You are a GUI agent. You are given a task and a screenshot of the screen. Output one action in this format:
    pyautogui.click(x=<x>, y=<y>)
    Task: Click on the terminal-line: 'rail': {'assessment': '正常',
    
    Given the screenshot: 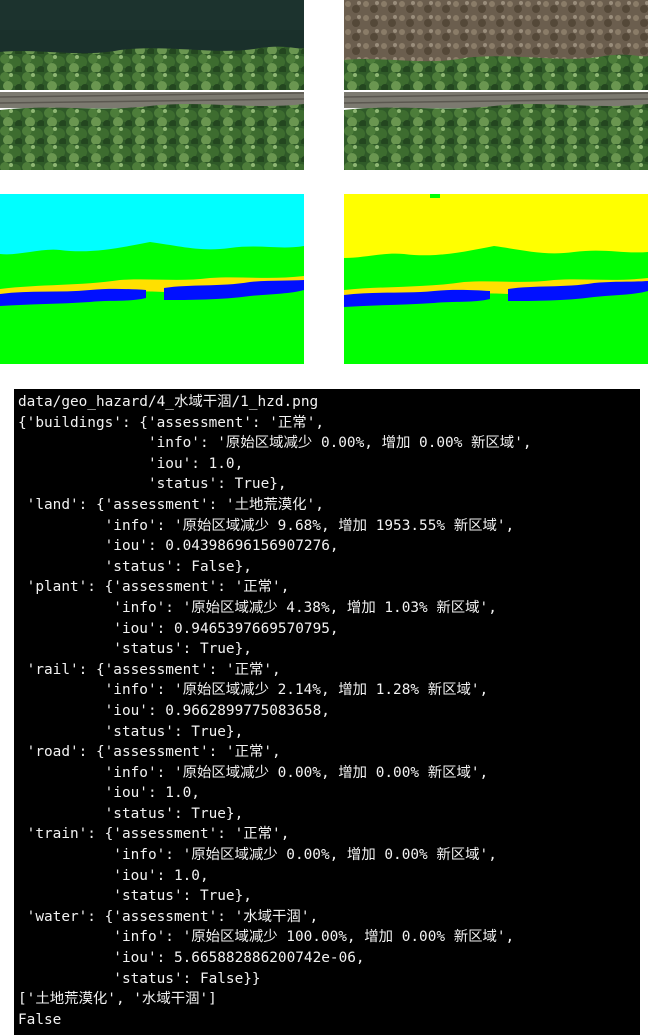 What is the action you would take?
    pyautogui.click(x=149, y=669)
    